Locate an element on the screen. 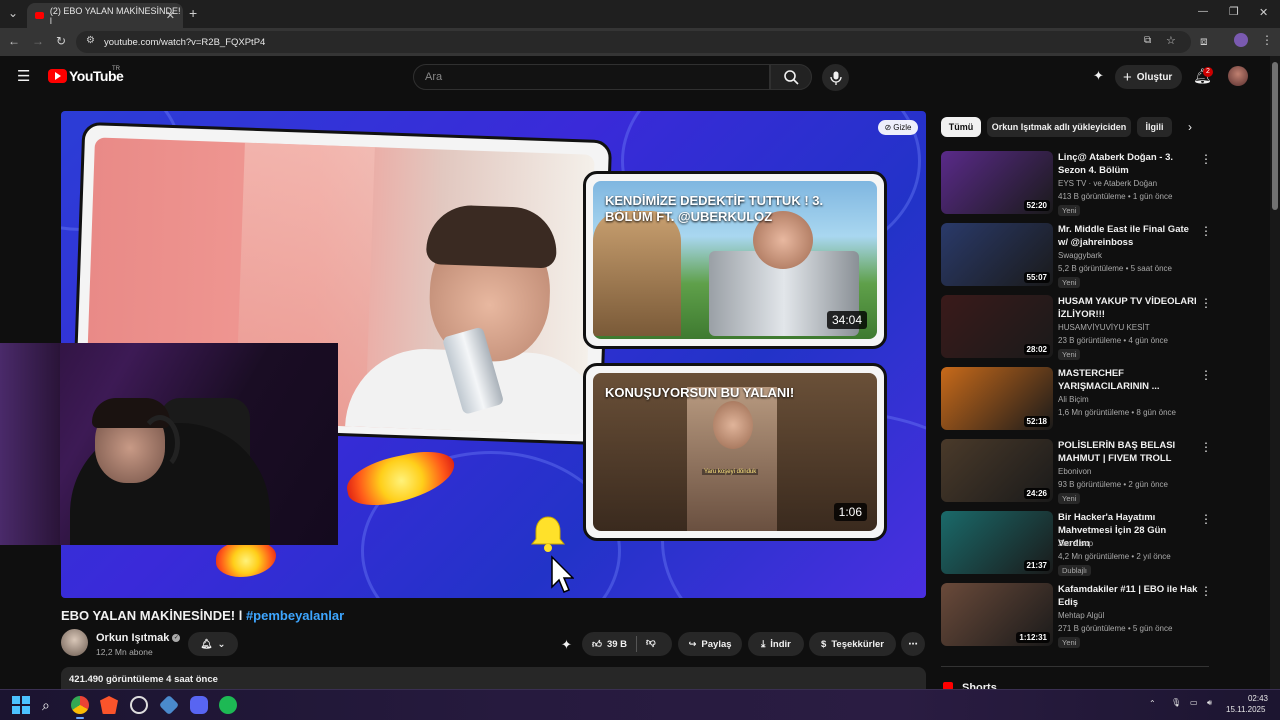 The width and height of the screenshot is (1280, 720). back-icon: ← is located at coordinates (14, 41).